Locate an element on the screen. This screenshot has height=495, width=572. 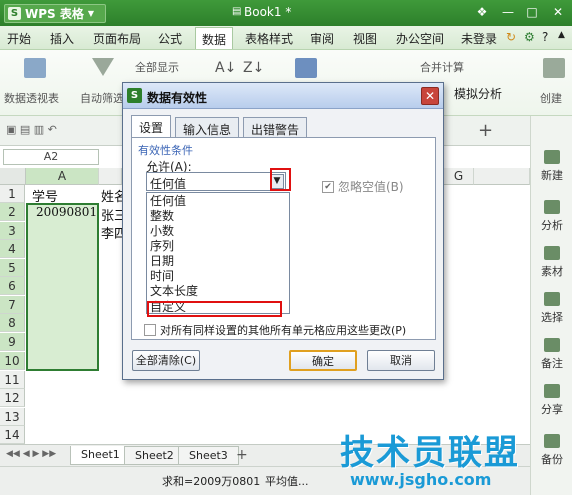
cell-b3: 李四 is located at coordinates (111, 232).